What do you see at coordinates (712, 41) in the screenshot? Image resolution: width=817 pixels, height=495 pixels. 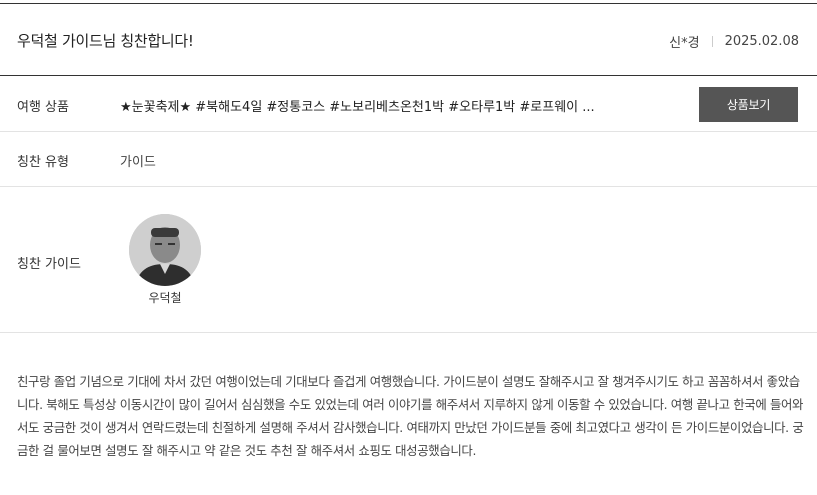 I see `meta-separator` at bounding box center [712, 41].